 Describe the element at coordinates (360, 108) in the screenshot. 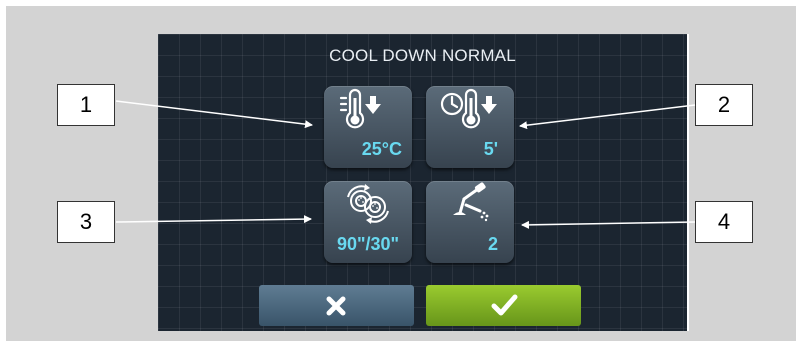

I see `thermometer-down-icon` at that location.